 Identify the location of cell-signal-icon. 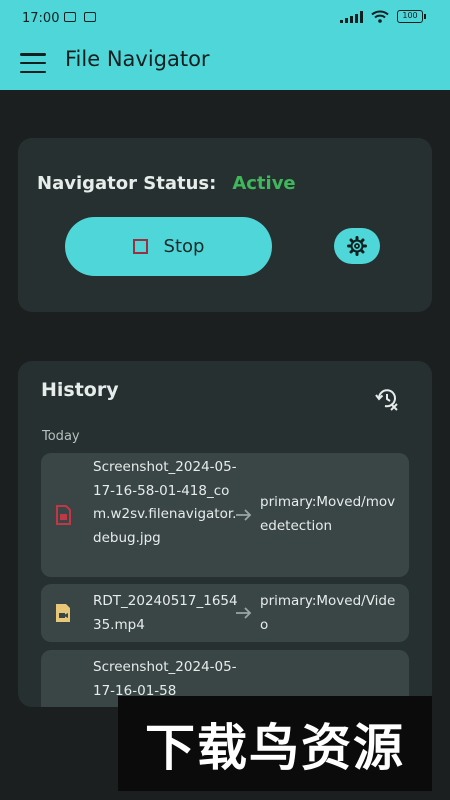
(351, 16).